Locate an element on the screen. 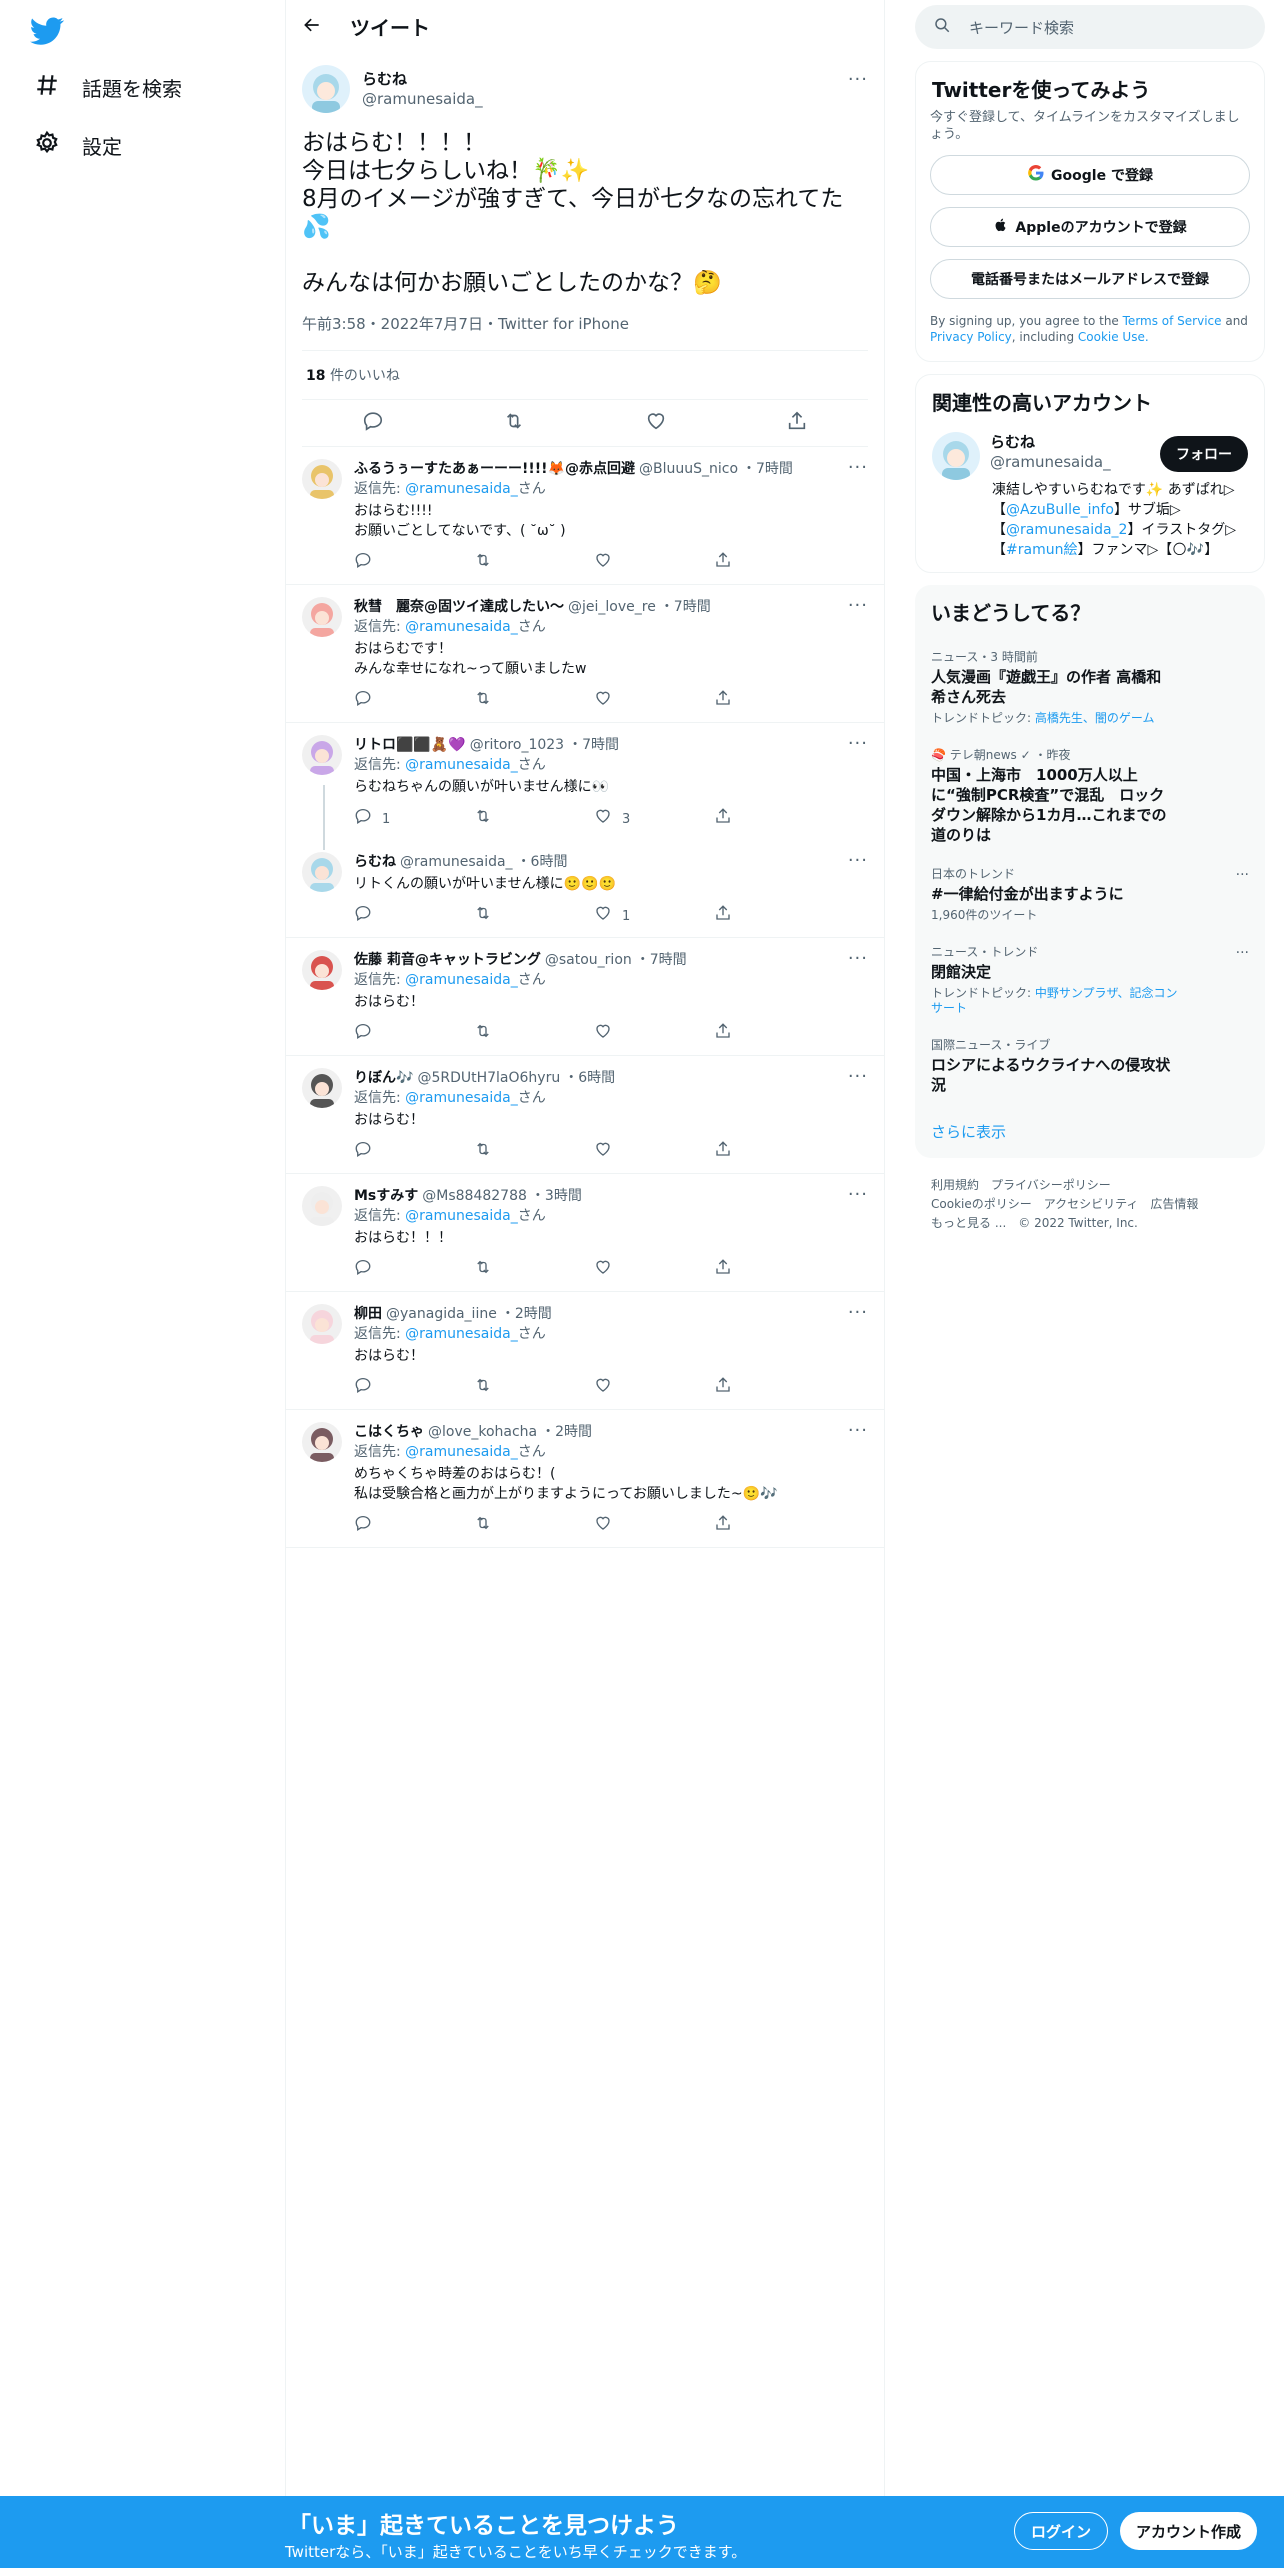 Image resolution: width=1284 pixels, height=2568 pixels. like-button: 3 is located at coordinates (624, 819).